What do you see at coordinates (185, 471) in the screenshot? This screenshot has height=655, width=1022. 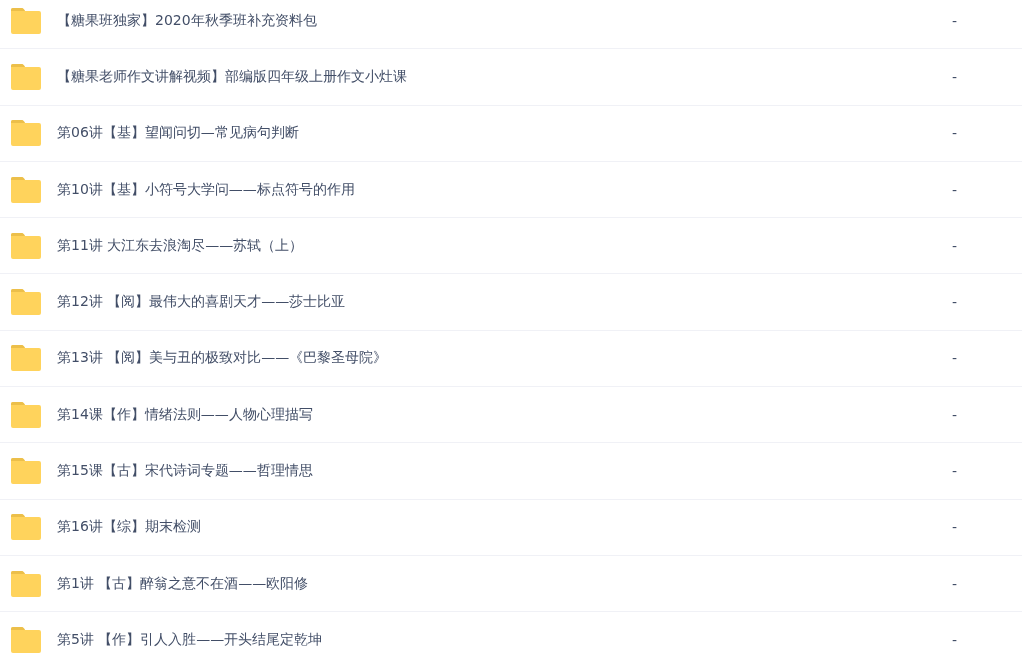 I see `folder-name: 第15课【古】宋代诗词专题——哲理情思` at bounding box center [185, 471].